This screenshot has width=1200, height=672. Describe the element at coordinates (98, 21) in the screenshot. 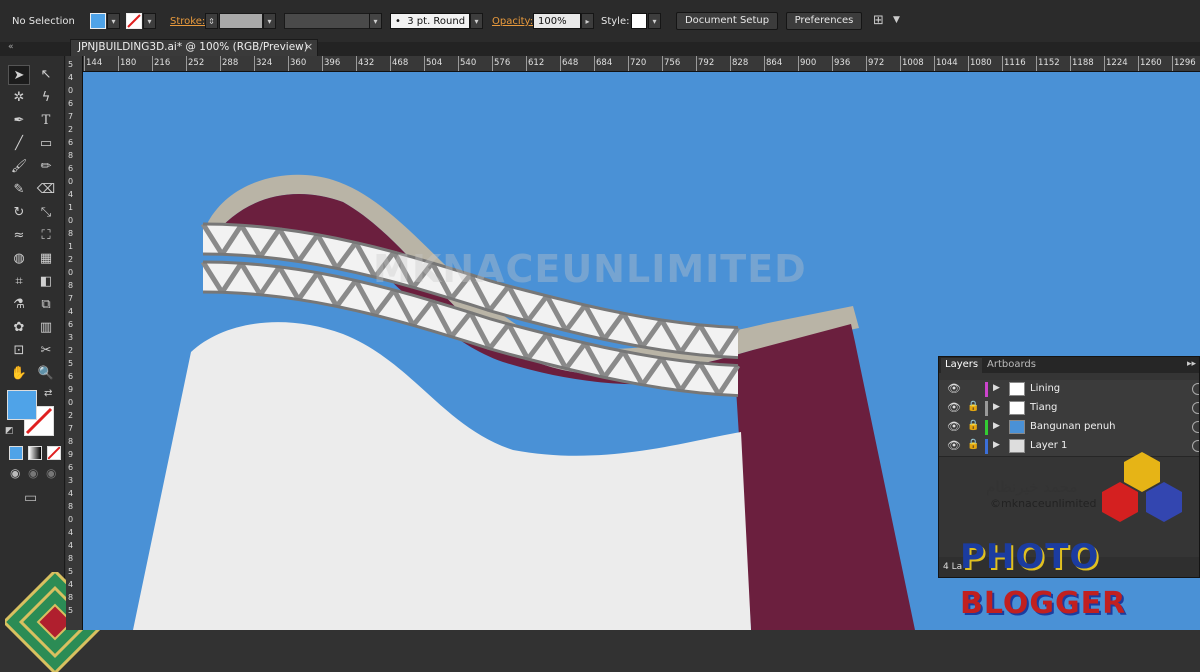

I see `fill-swatch` at that location.